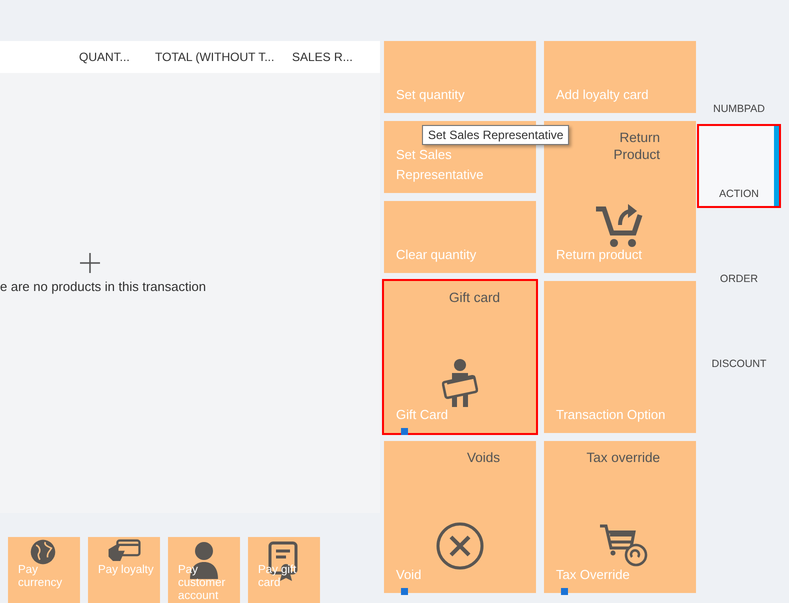 The height and width of the screenshot is (603, 789). What do you see at coordinates (431, 95) in the screenshot?
I see `tile-label: Set quantity` at bounding box center [431, 95].